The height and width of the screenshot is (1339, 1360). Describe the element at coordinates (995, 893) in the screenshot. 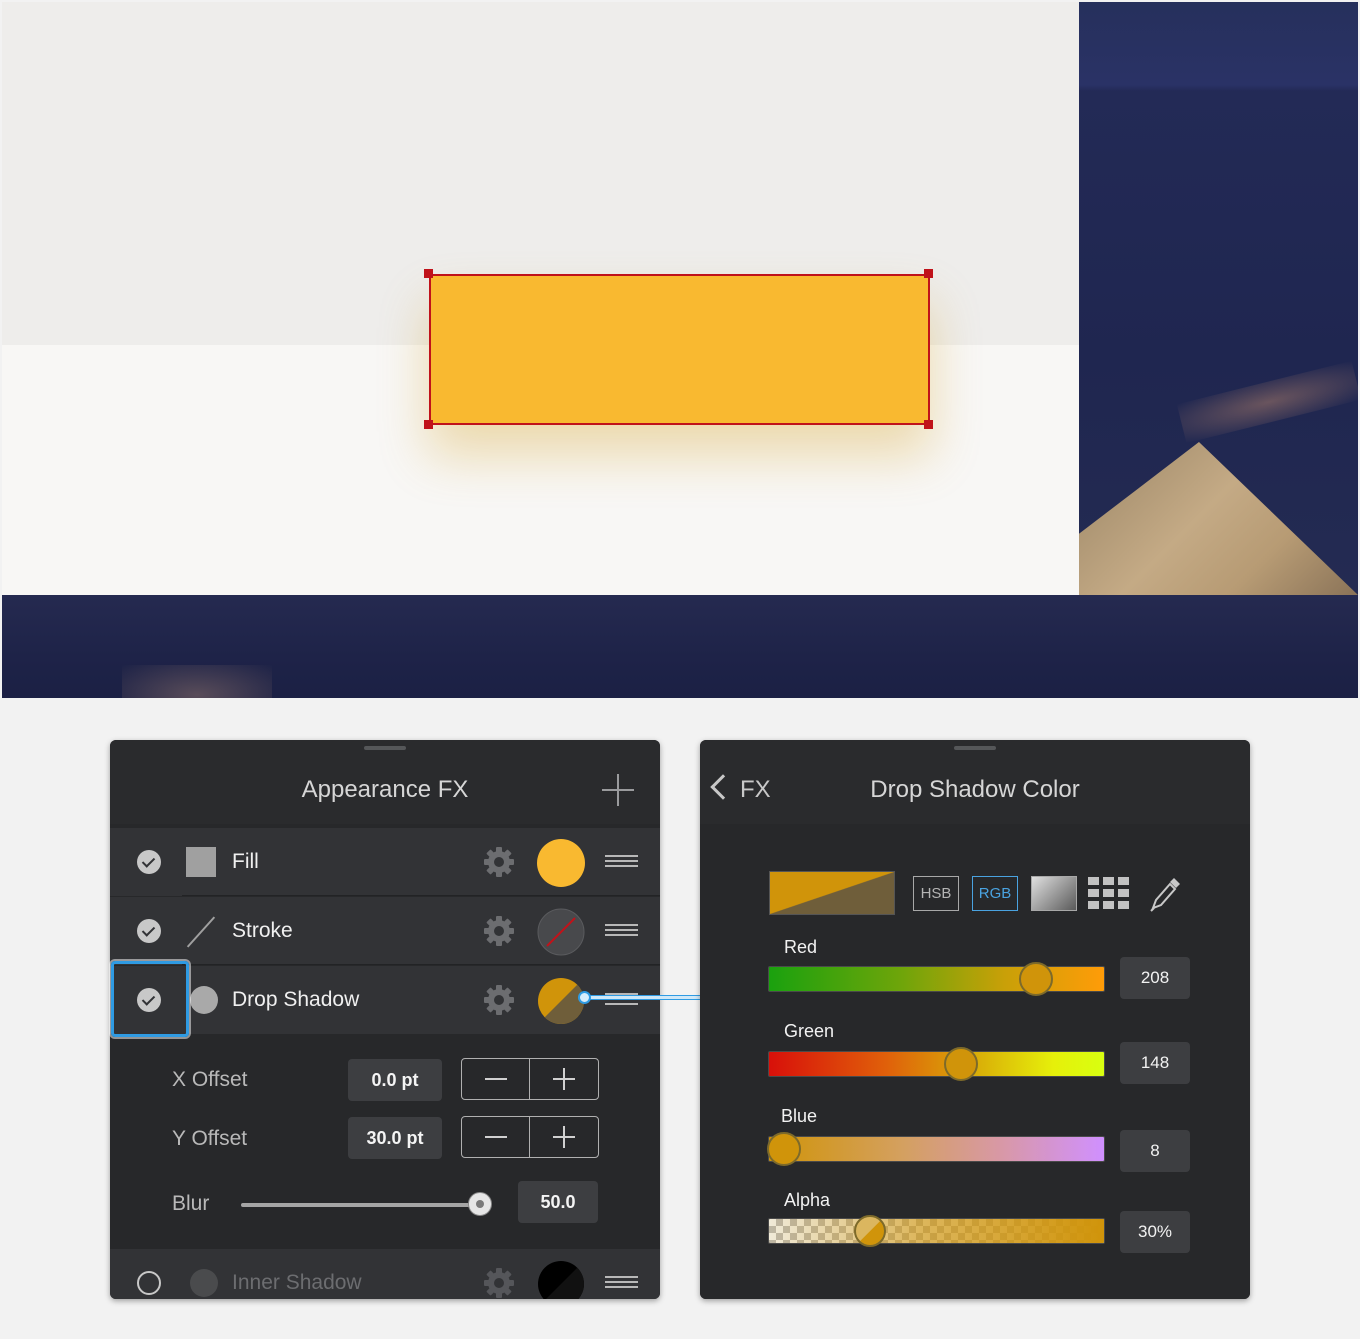

I see `rgb-mode-button: RGB` at that location.